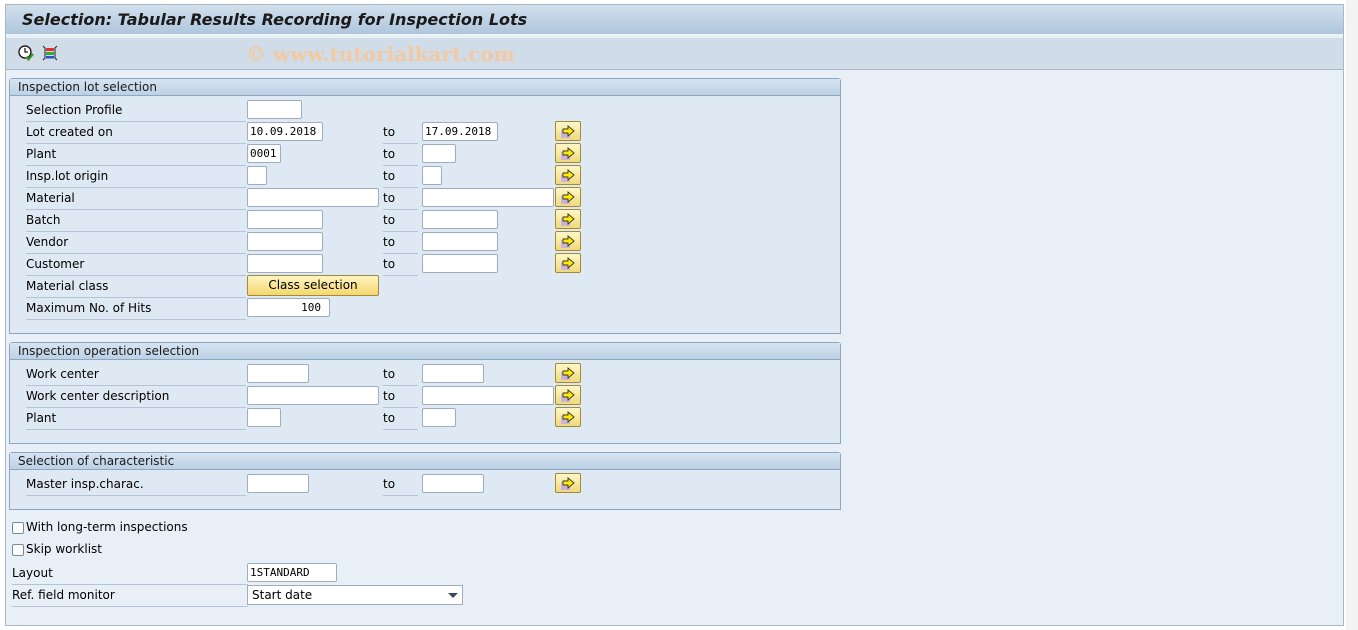  I want to click on work-center-from-input, so click(278, 373).